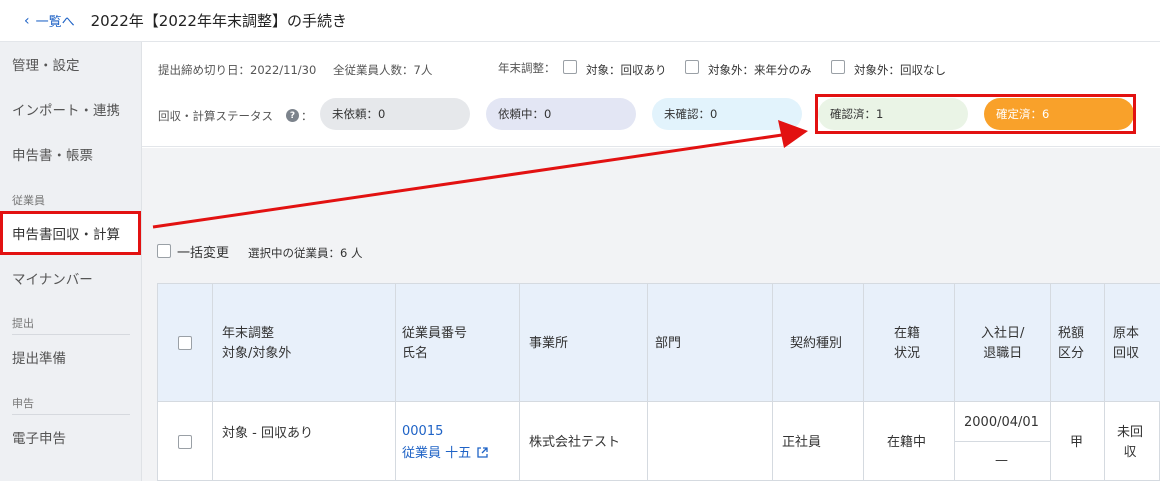 The image size is (1160, 481). Describe the element at coordinates (691, 114) in the screenshot. I see `status-pill-label: 未確認：0` at that location.